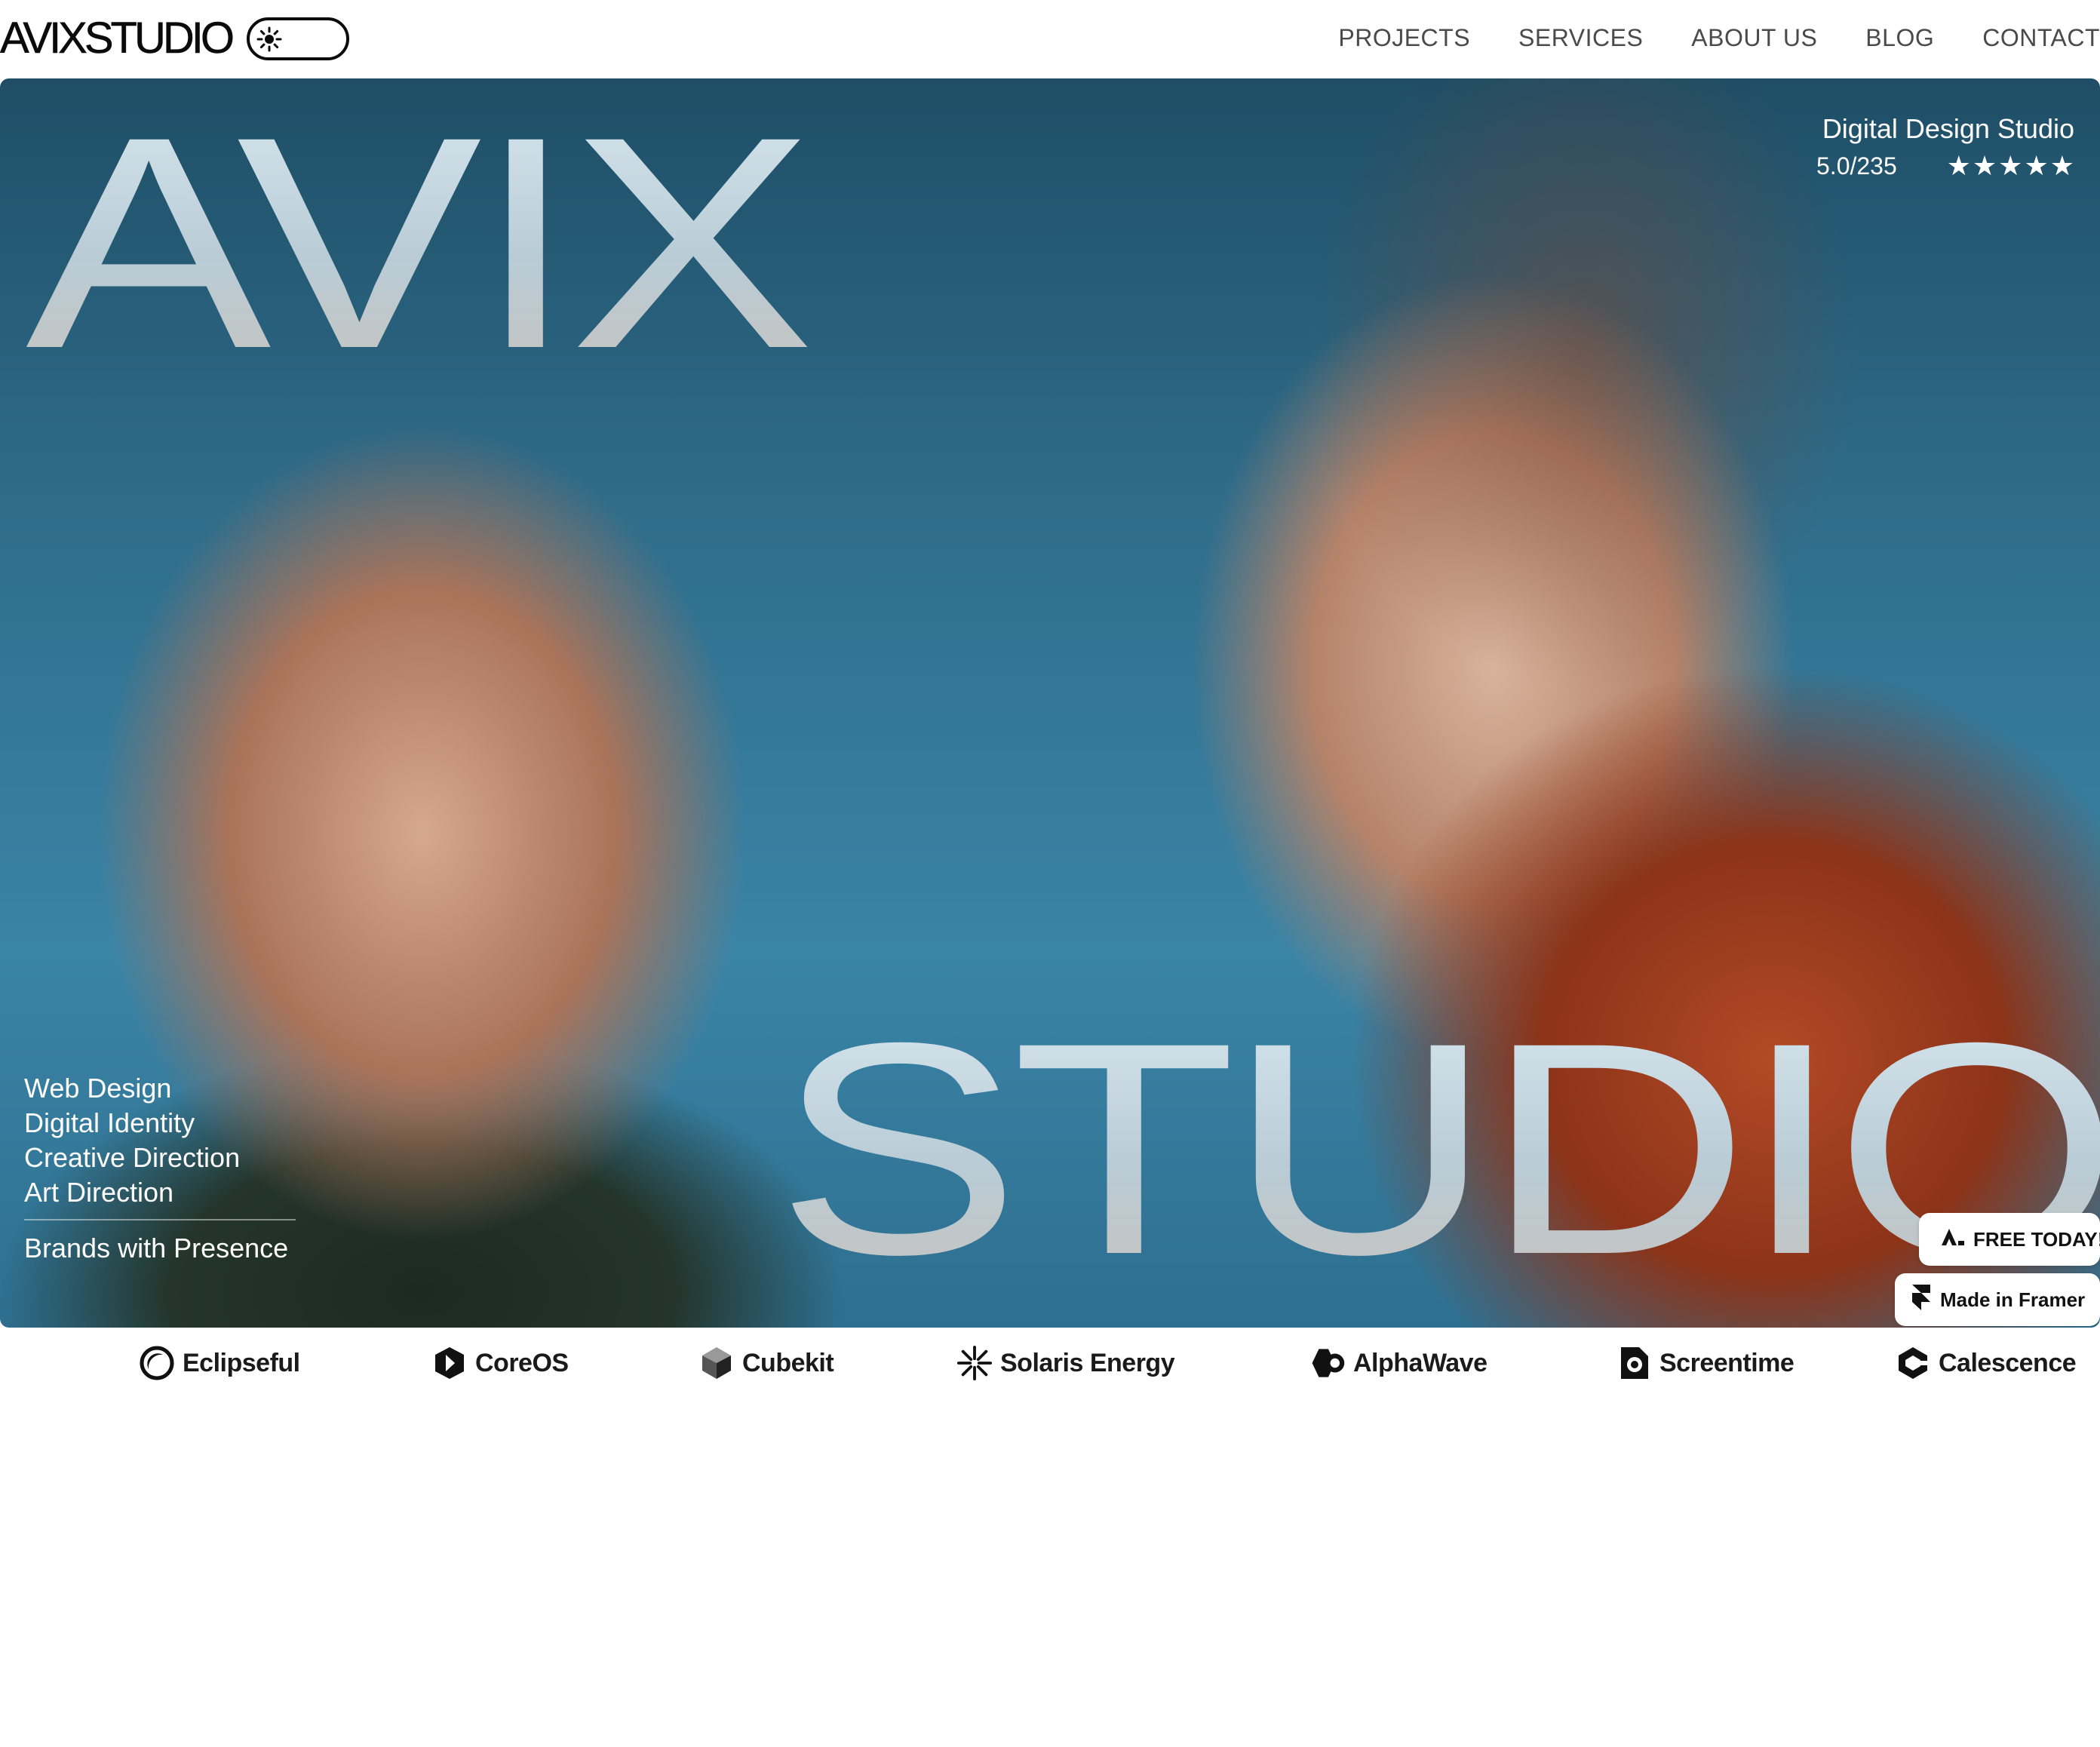 This screenshot has width=2100, height=1747. Describe the element at coordinates (1398, 1363) in the screenshot. I see `brand-logo: AlphaWave` at that location.